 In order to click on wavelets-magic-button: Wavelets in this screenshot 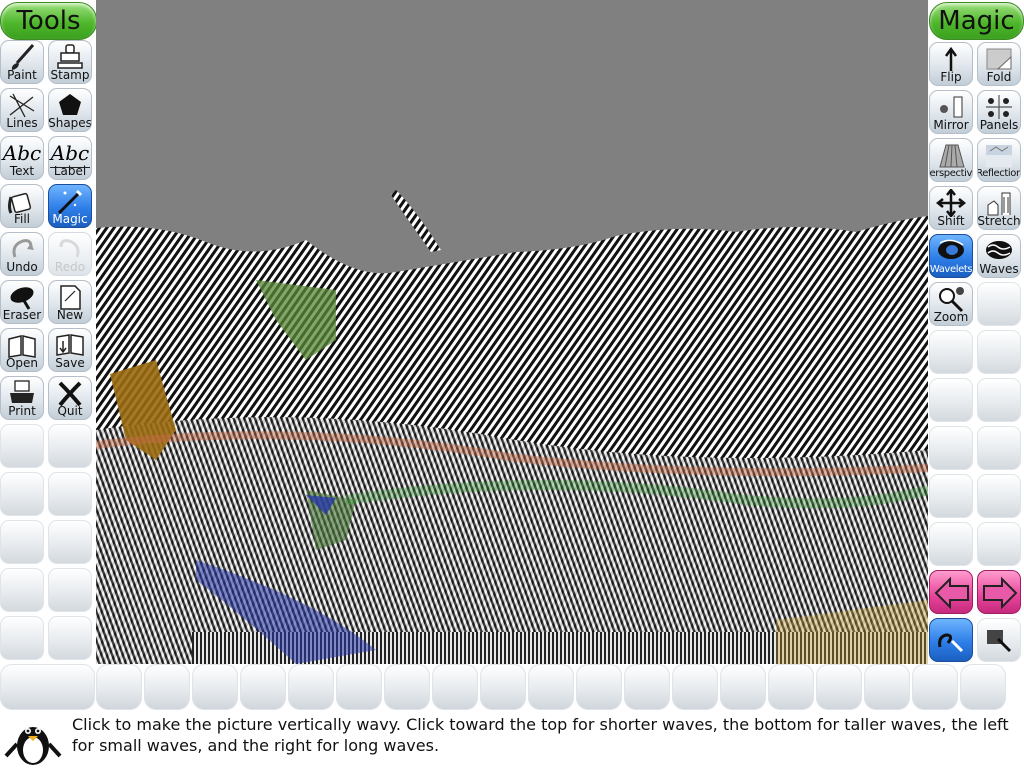, I will do `click(951, 256)`.